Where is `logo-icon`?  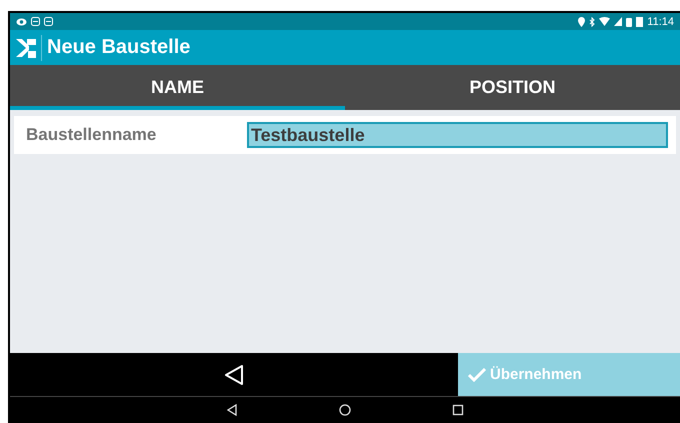 logo-icon is located at coordinates (26, 47).